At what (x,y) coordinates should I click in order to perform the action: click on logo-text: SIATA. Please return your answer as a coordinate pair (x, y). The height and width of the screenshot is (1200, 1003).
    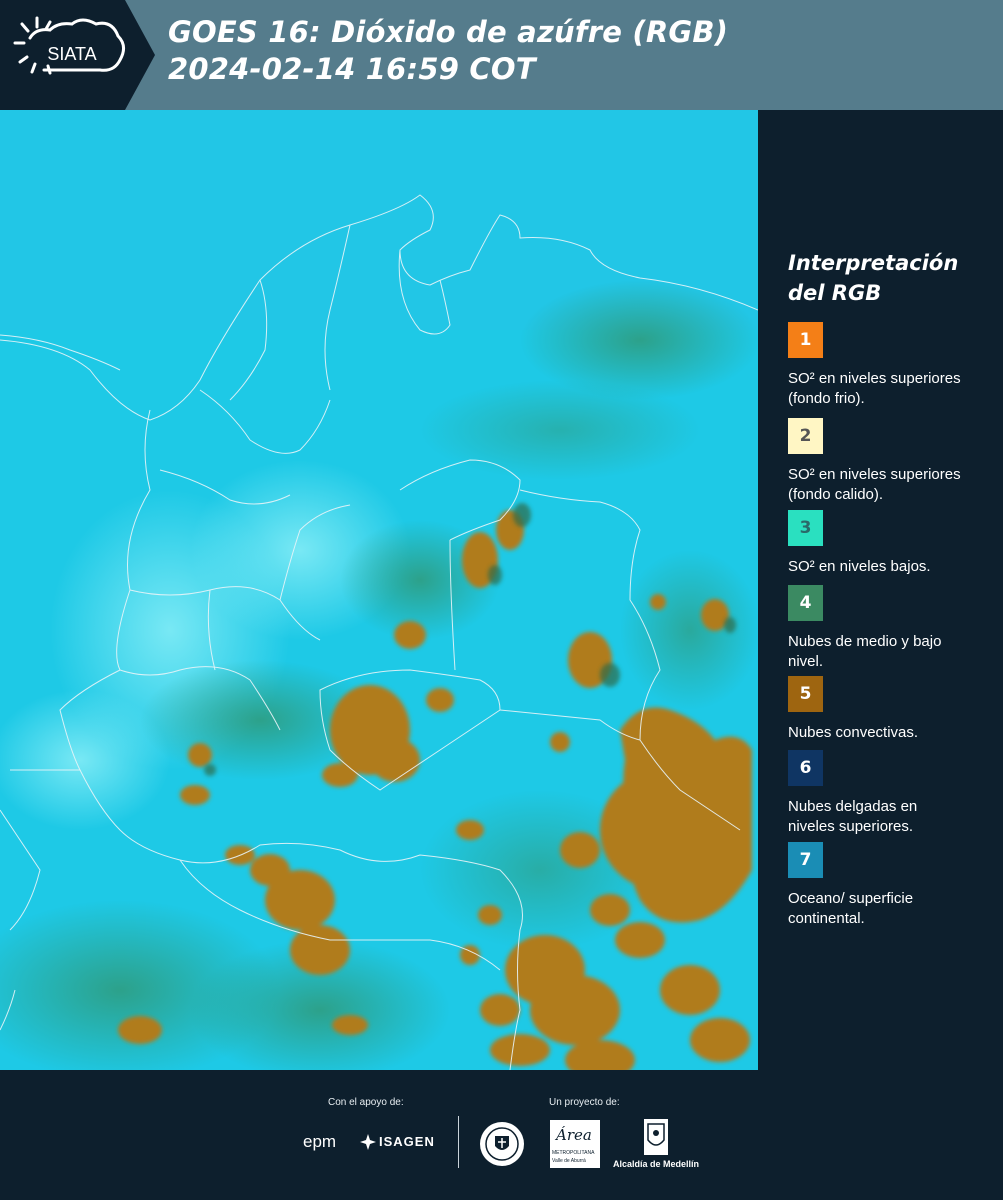
    Looking at the image, I should click on (71, 54).